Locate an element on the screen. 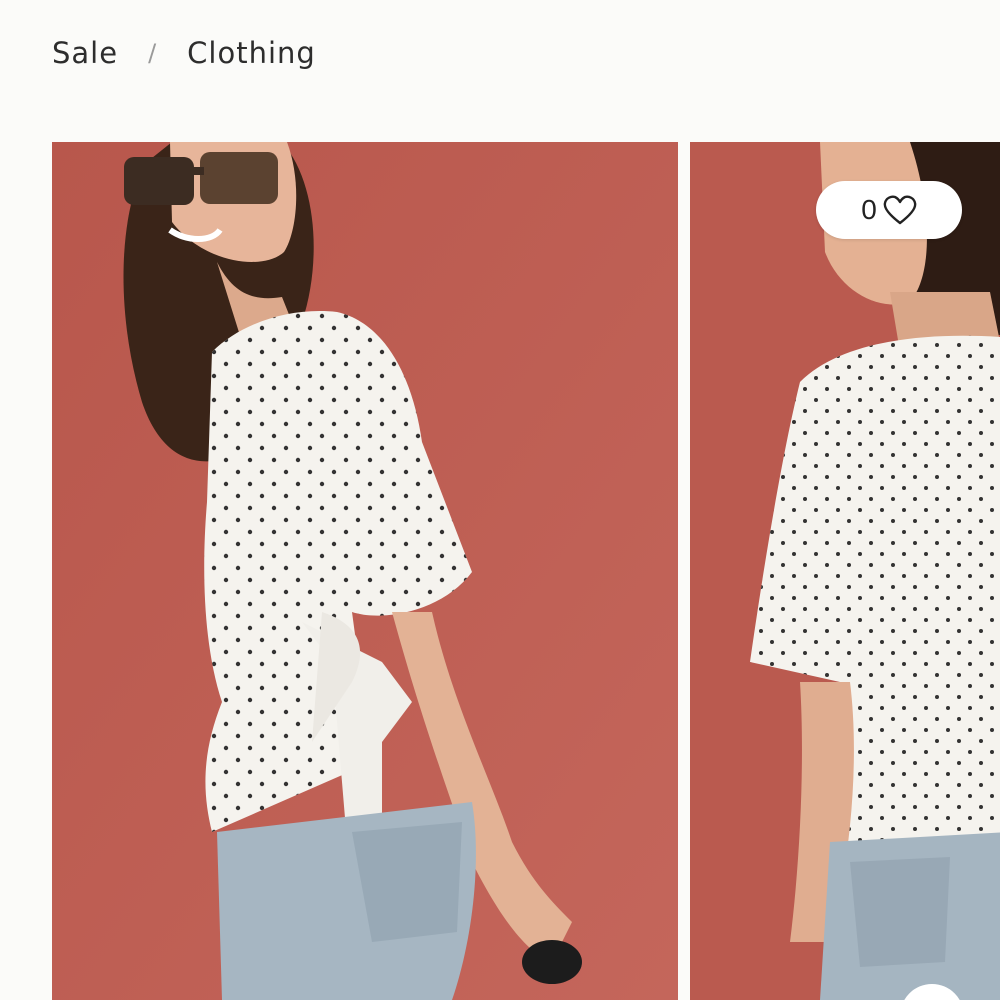 The height and width of the screenshot is (1000, 1000). breadcrumb-clothing-link: Clothing is located at coordinates (251, 53).